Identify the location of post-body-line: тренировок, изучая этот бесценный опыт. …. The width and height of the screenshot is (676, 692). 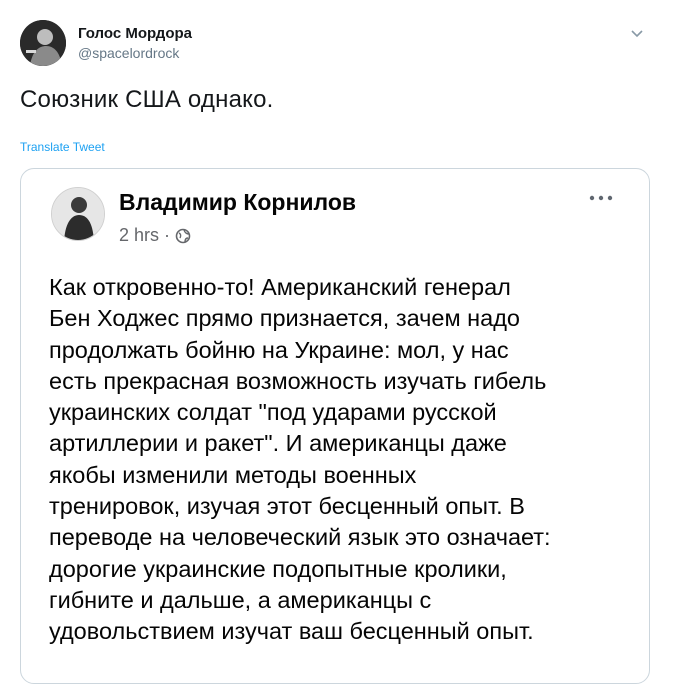
(287, 506).